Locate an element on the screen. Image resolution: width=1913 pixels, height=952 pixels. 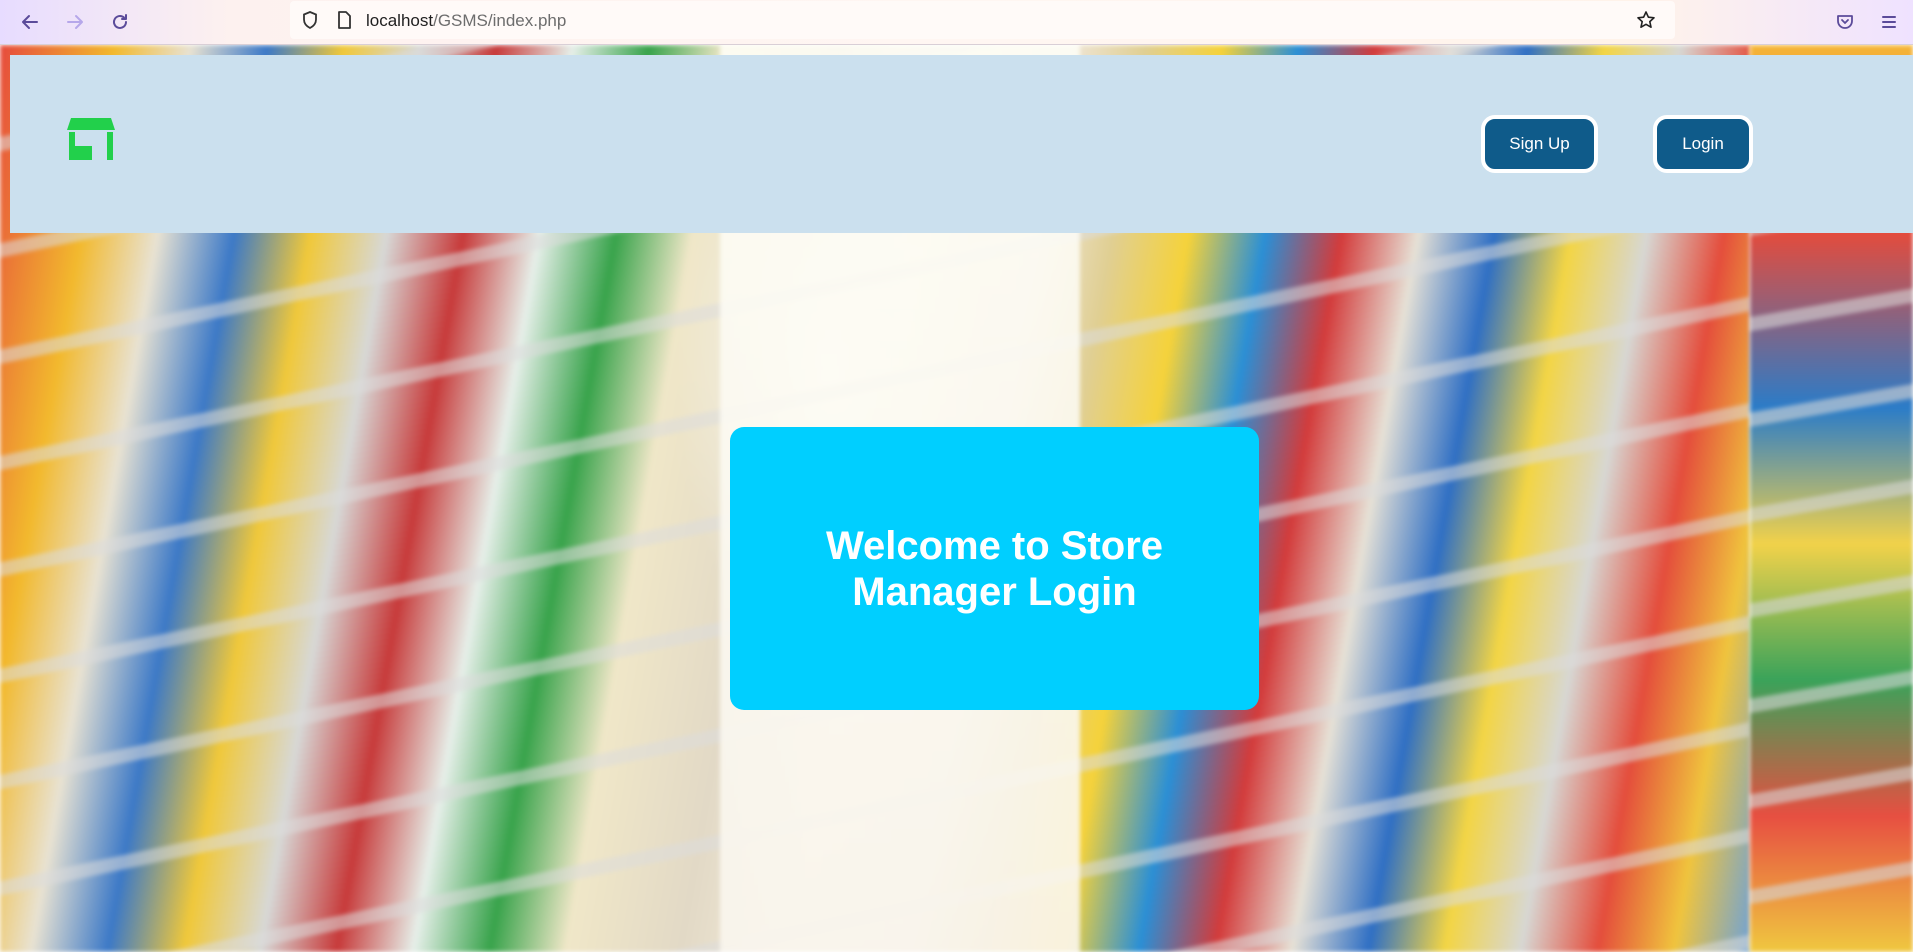
page-icon is located at coordinates (344, 20).